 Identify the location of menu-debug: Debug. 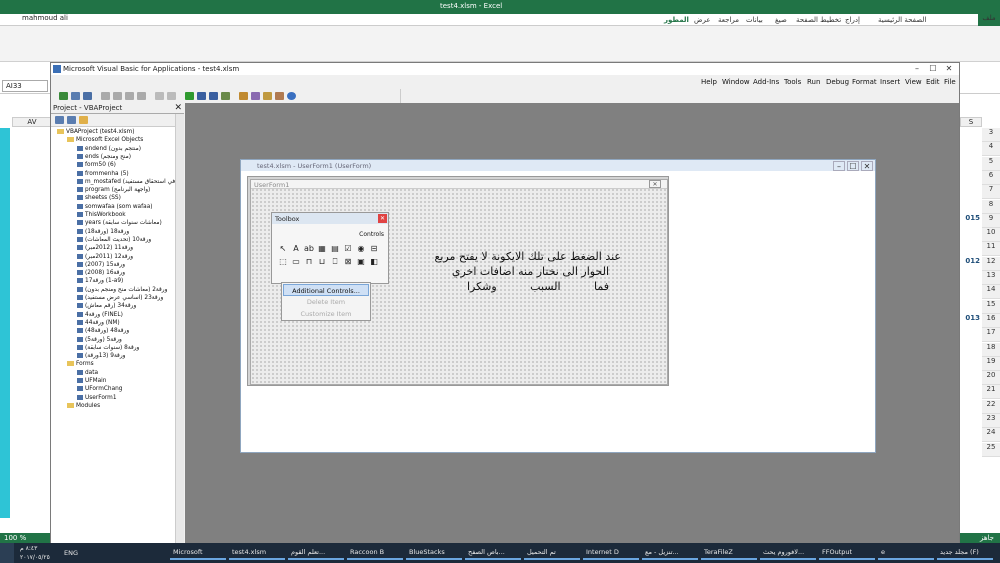
(837, 82).